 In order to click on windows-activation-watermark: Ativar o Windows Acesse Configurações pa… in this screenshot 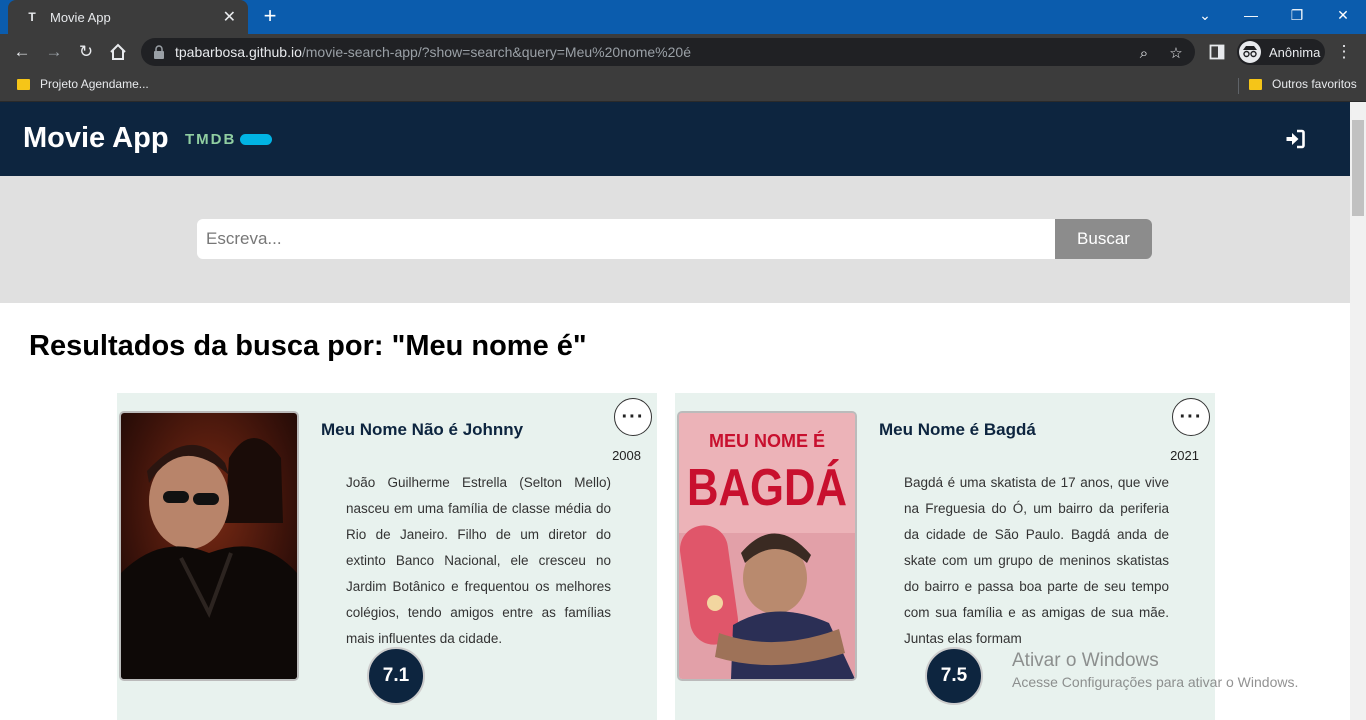, I will do `click(1155, 670)`.